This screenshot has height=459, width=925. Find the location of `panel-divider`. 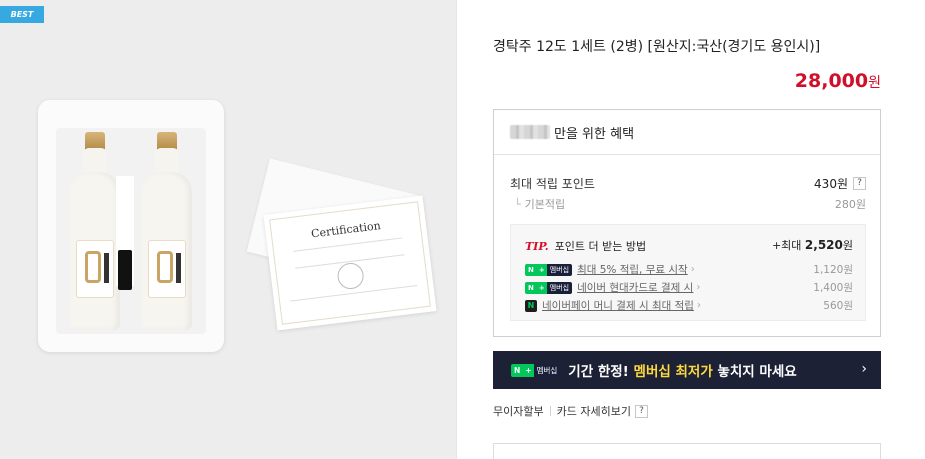

panel-divider is located at coordinates (456, 229).